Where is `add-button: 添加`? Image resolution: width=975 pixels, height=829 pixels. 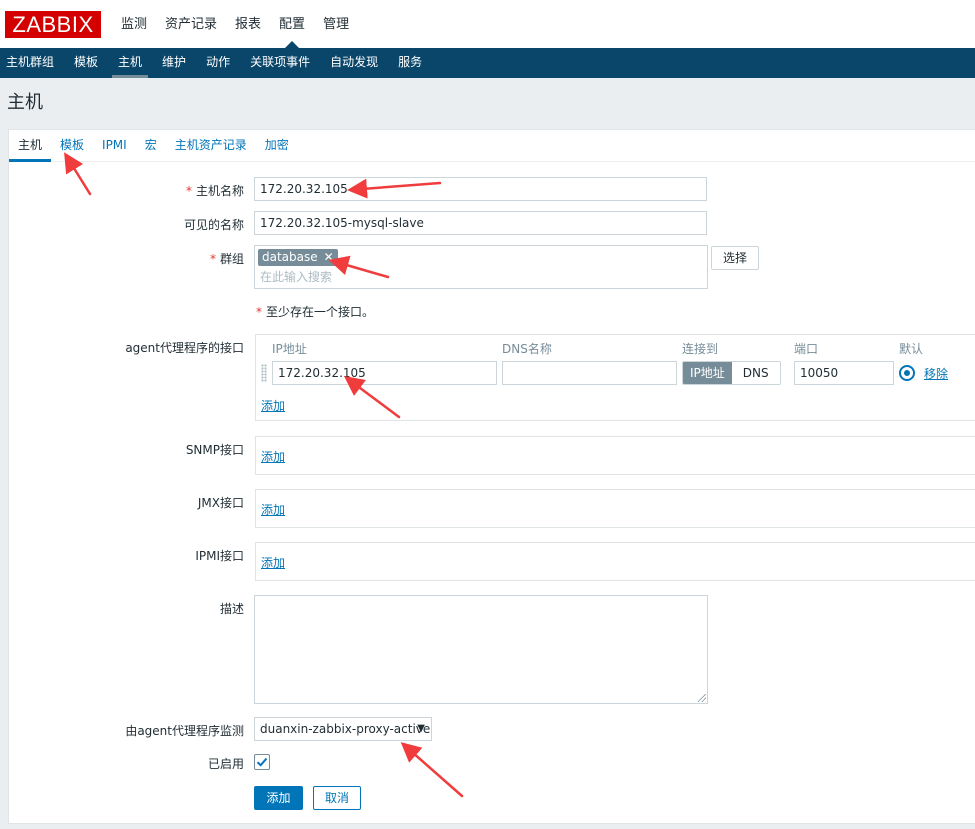
add-button: 添加 is located at coordinates (278, 798).